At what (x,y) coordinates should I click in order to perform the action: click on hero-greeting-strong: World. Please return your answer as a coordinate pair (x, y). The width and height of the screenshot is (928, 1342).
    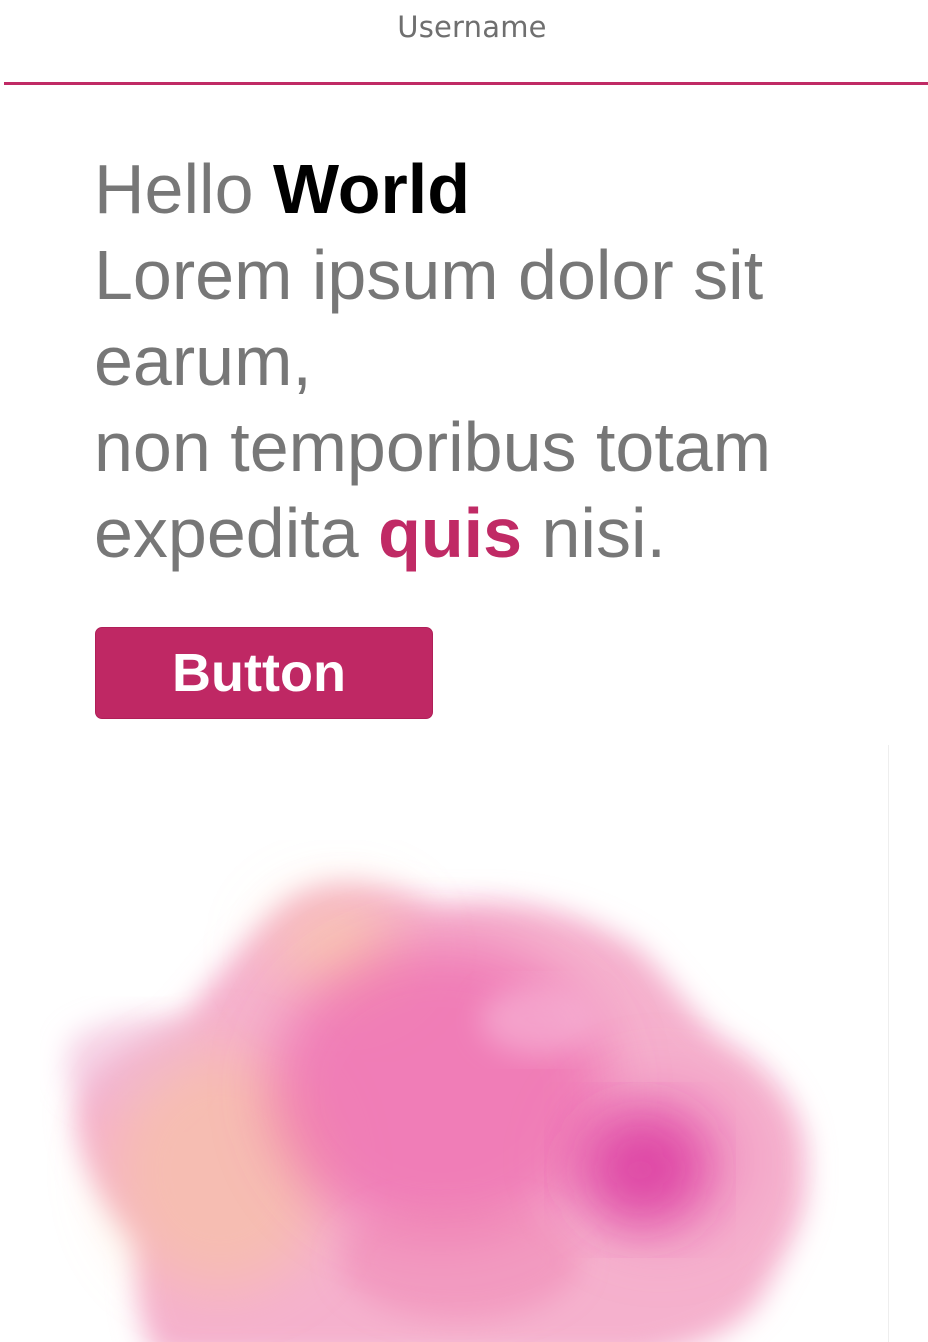
    Looking at the image, I should click on (371, 189).